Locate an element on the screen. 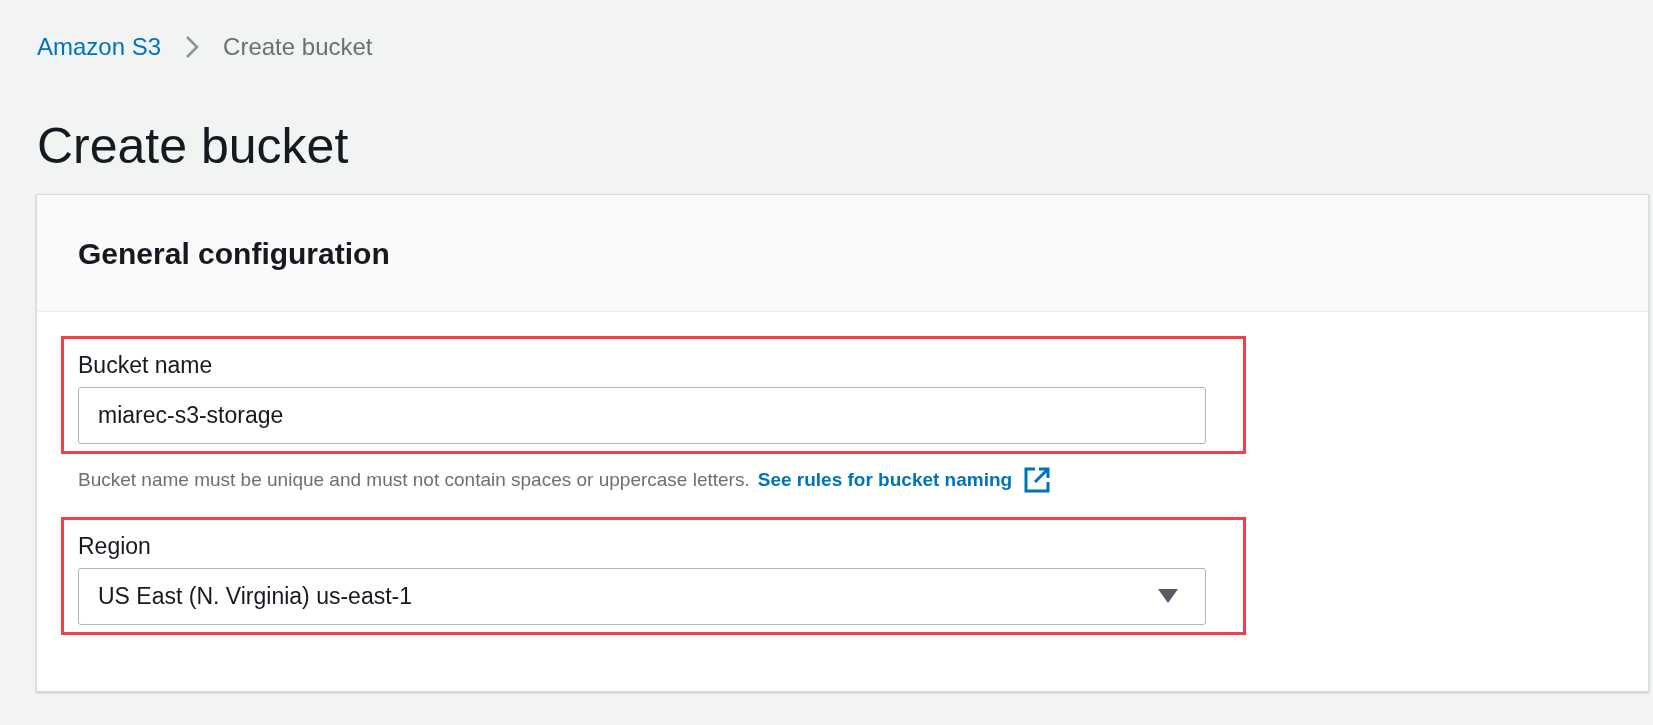 Image resolution: width=1653 pixels, height=725 pixels. field-label: Region is located at coordinates (115, 545).